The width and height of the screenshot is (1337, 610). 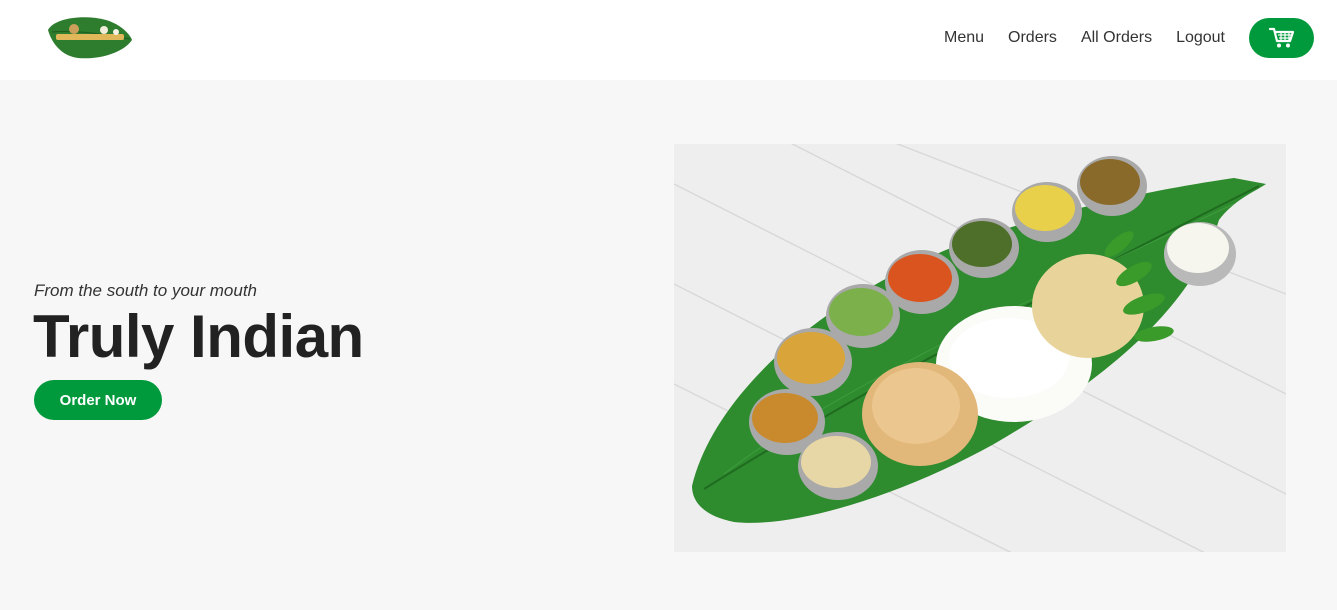 I want to click on nav-link-all-orders: All Orders, so click(x=1116, y=38).